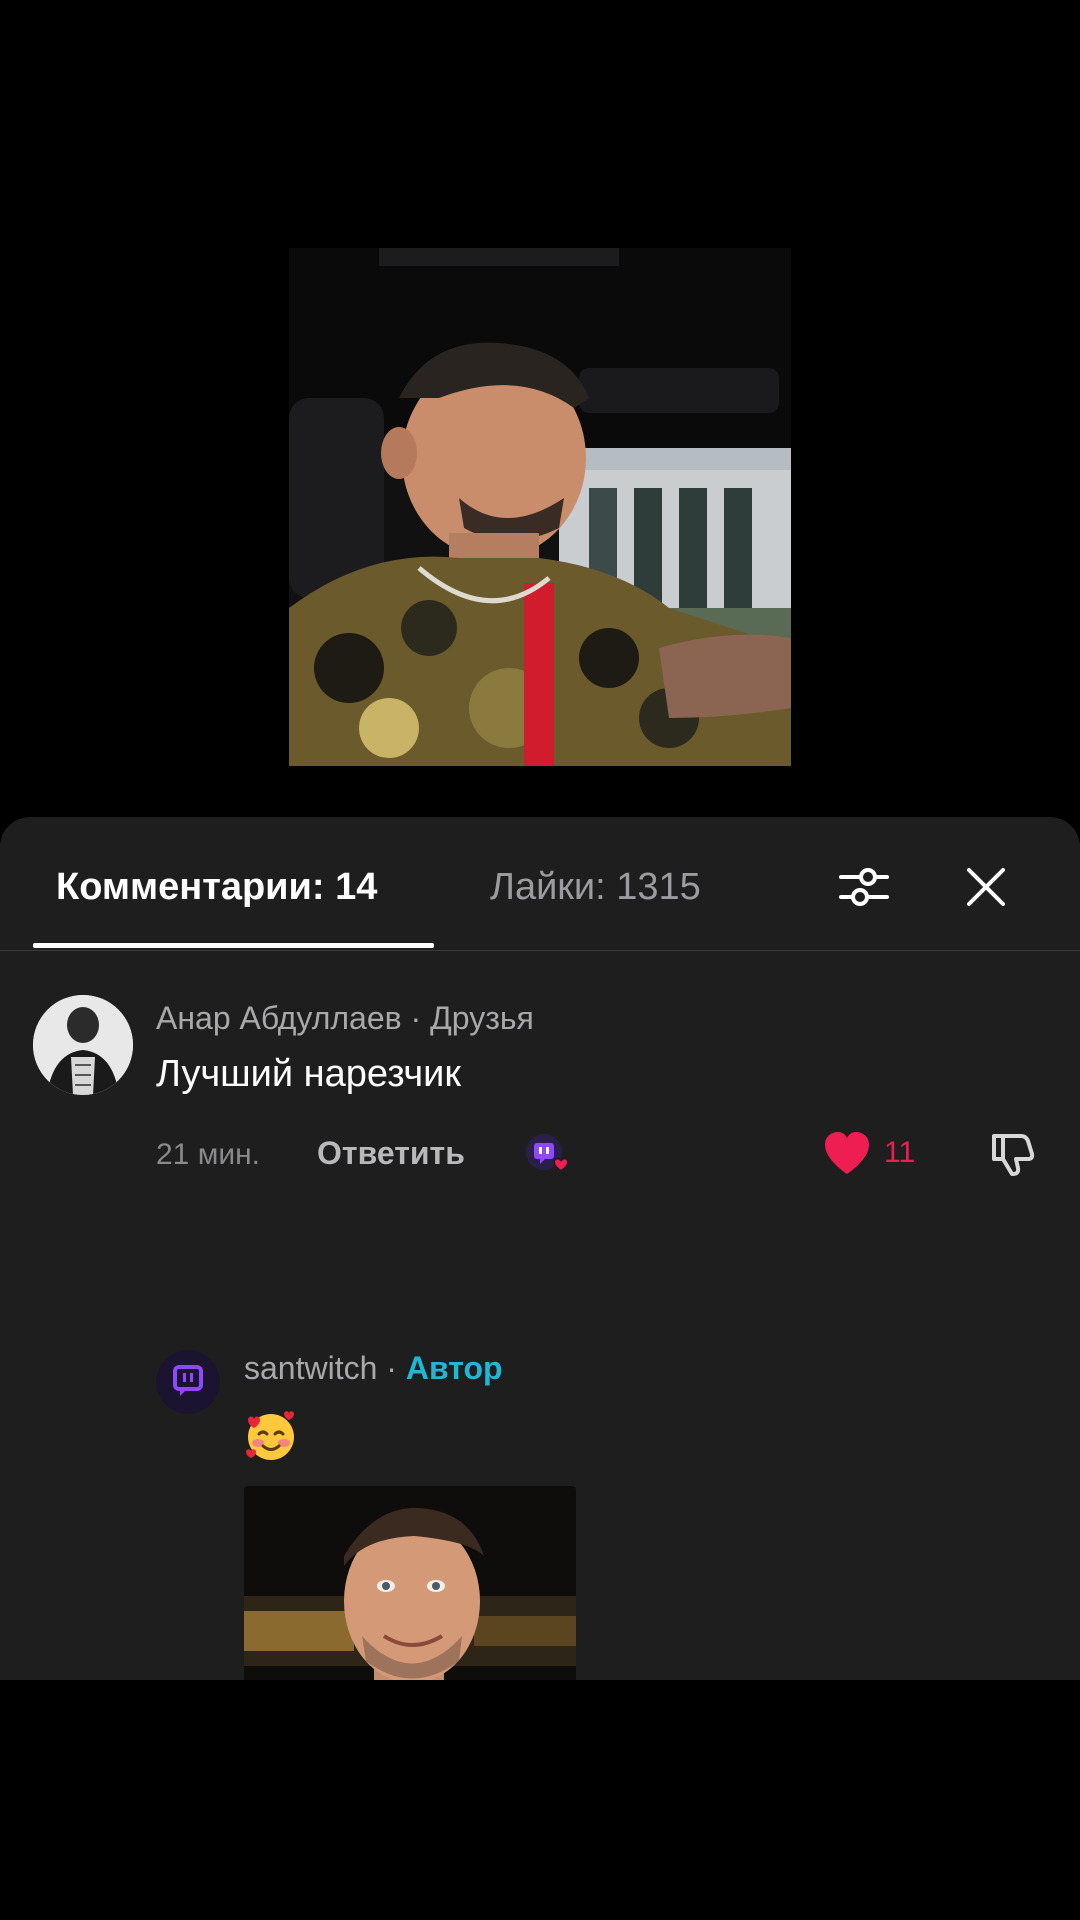  What do you see at coordinates (900, 1152) in the screenshot?
I see `like-count: 11` at bounding box center [900, 1152].